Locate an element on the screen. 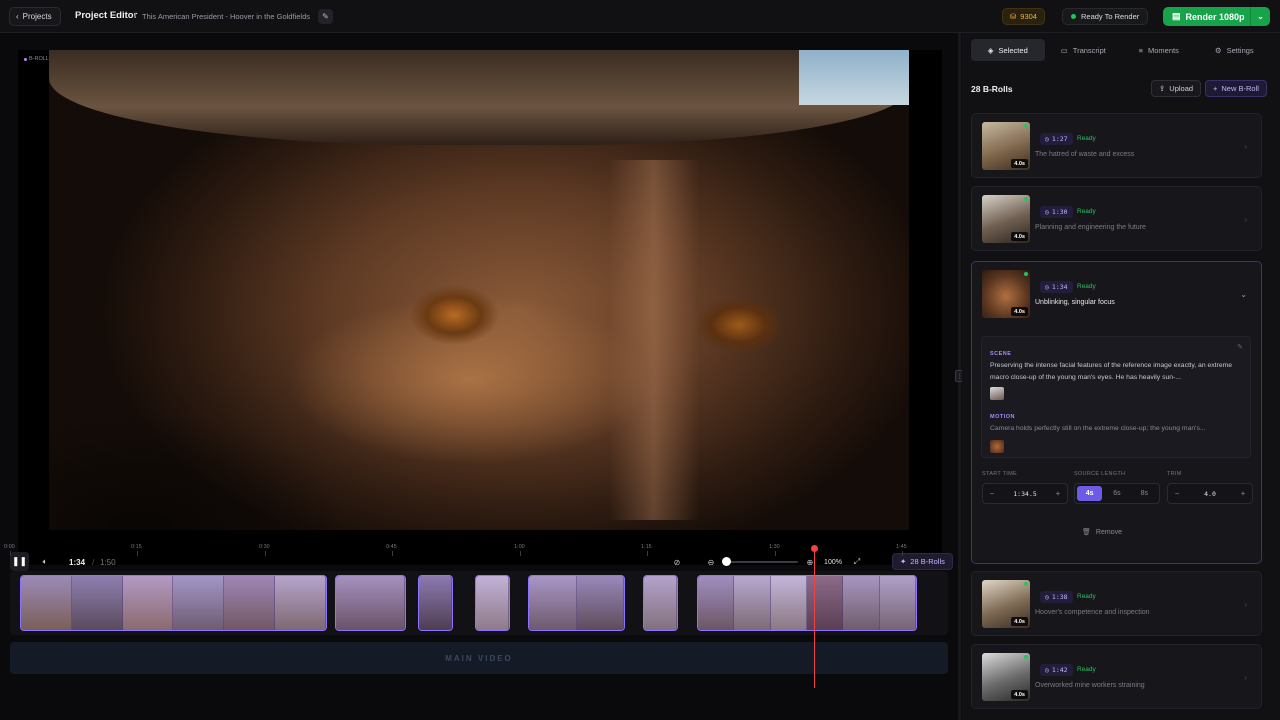  render-label: Render 1080p is located at coordinates (1215, 16).